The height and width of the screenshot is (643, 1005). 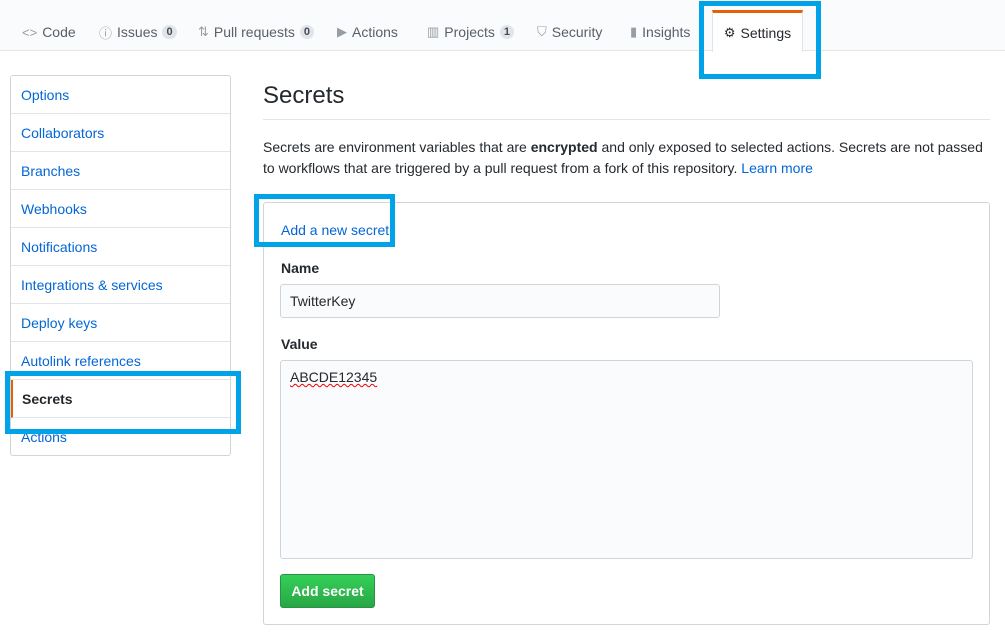 What do you see at coordinates (304, 95) in the screenshot?
I see `page-title: Secrets` at bounding box center [304, 95].